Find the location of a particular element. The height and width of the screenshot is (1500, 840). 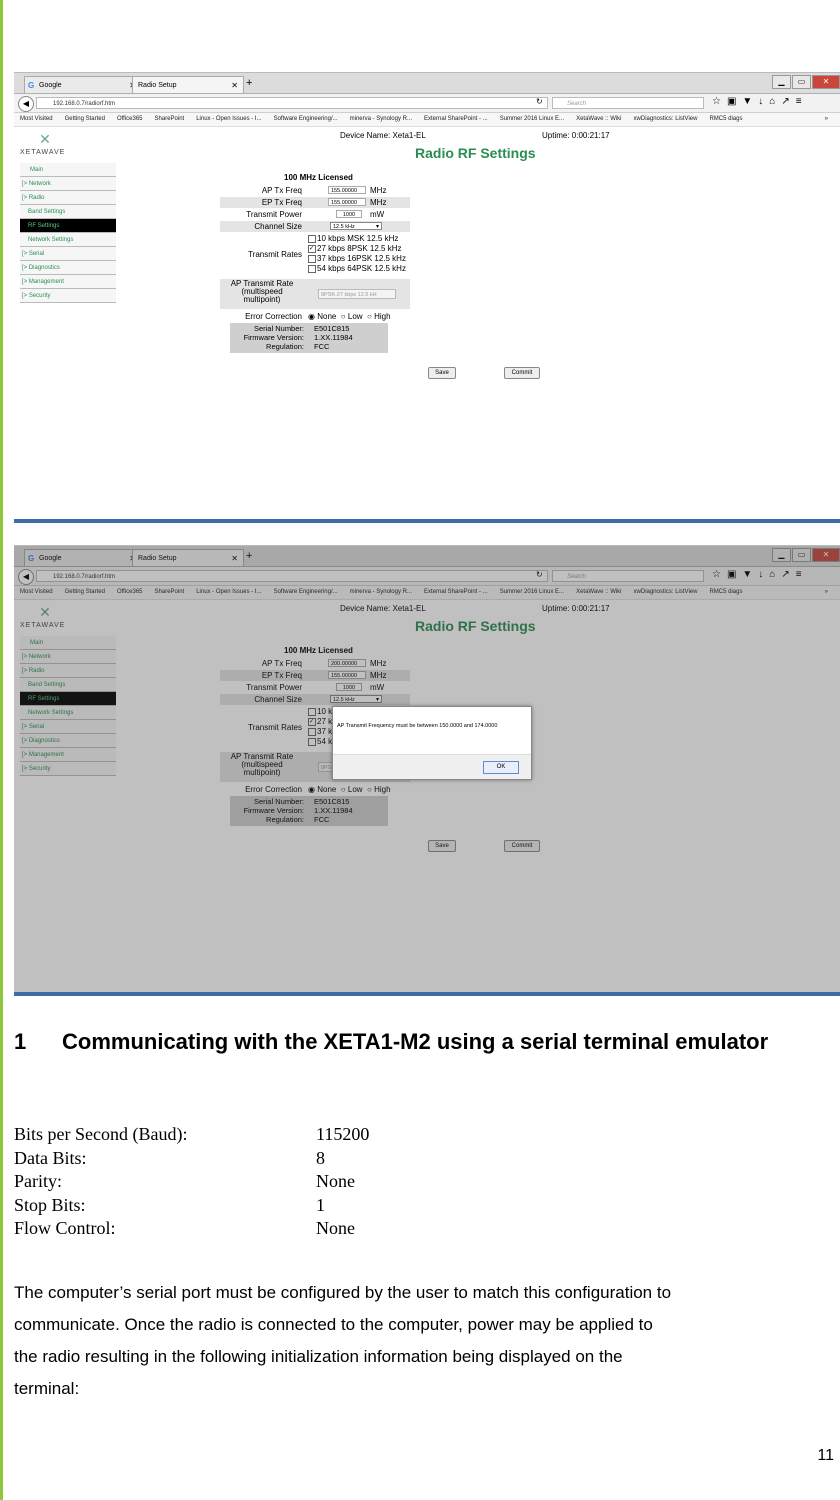

window-controls: ▁ ▭ ✕ is located at coordinates (805, 82).